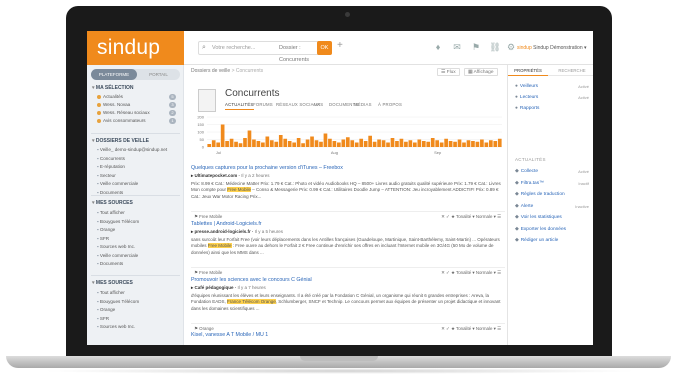 This screenshot has width=677, height=376. Describe the element at coordinates (106, 229) in the screenshot. I see `sidebar-item-source_items: ▪ Orange` at that location.